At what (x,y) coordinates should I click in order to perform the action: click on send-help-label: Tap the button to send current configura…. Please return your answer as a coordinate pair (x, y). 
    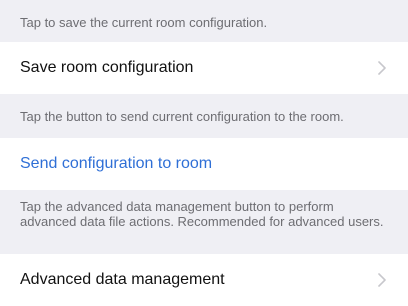
    Looking at the image, I should click on (182, 116).